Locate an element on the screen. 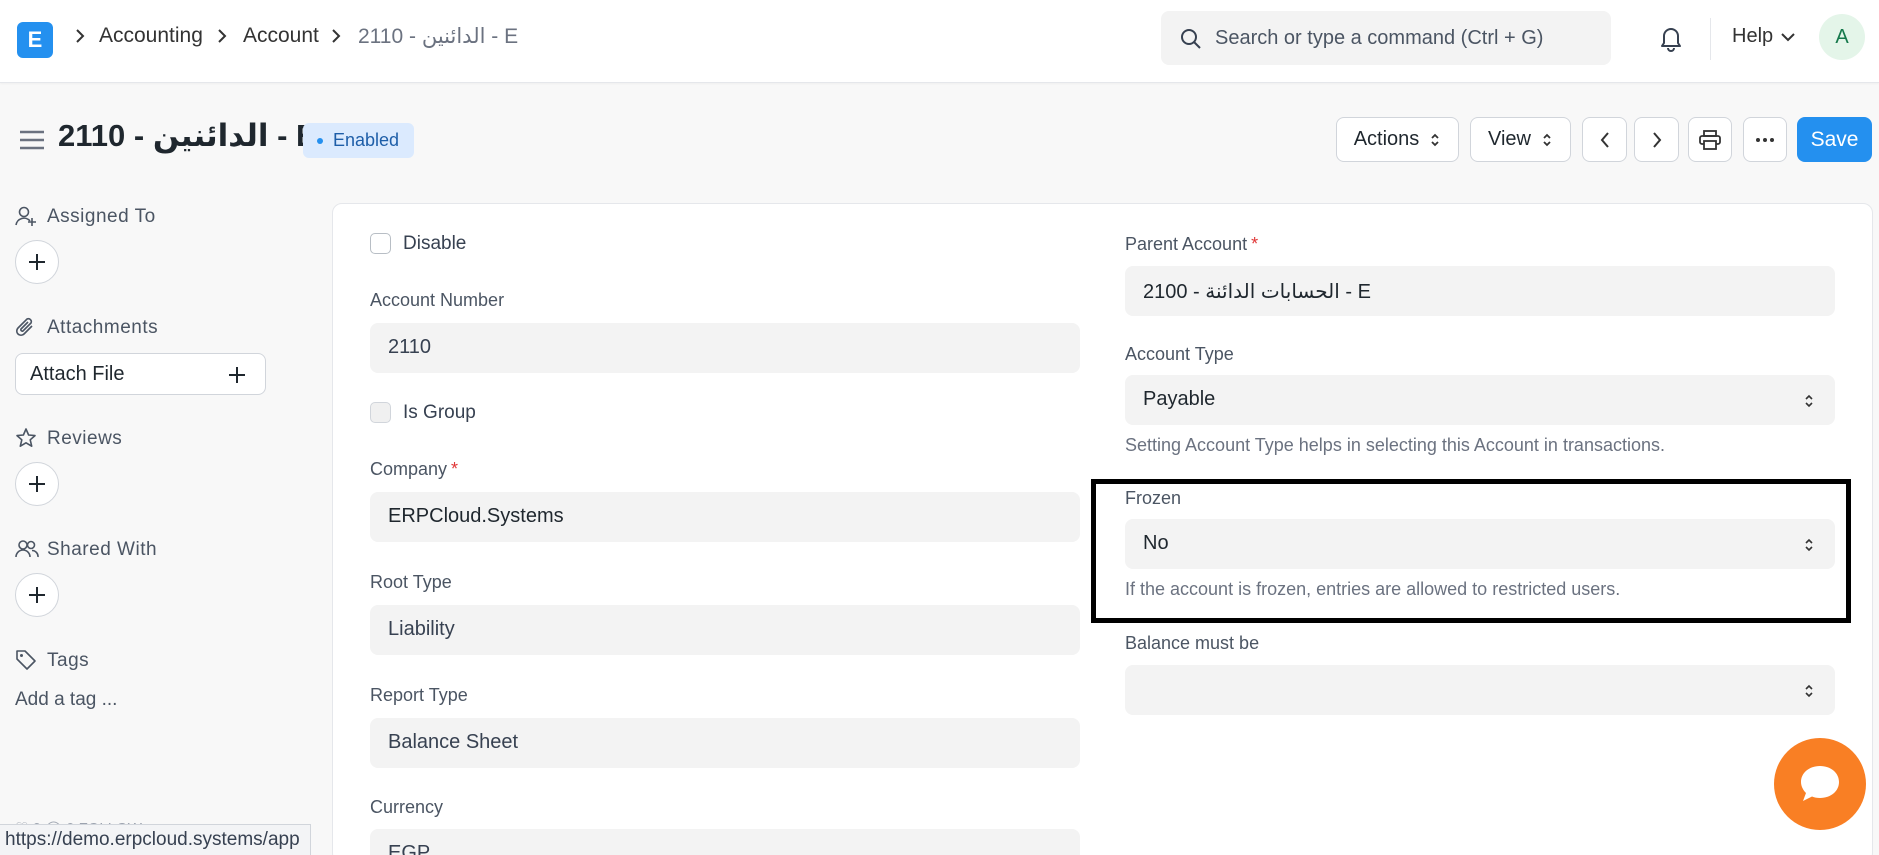 This screenshot has height=855, width=1879. company-label: Company * is located at coordinates (414, 469).